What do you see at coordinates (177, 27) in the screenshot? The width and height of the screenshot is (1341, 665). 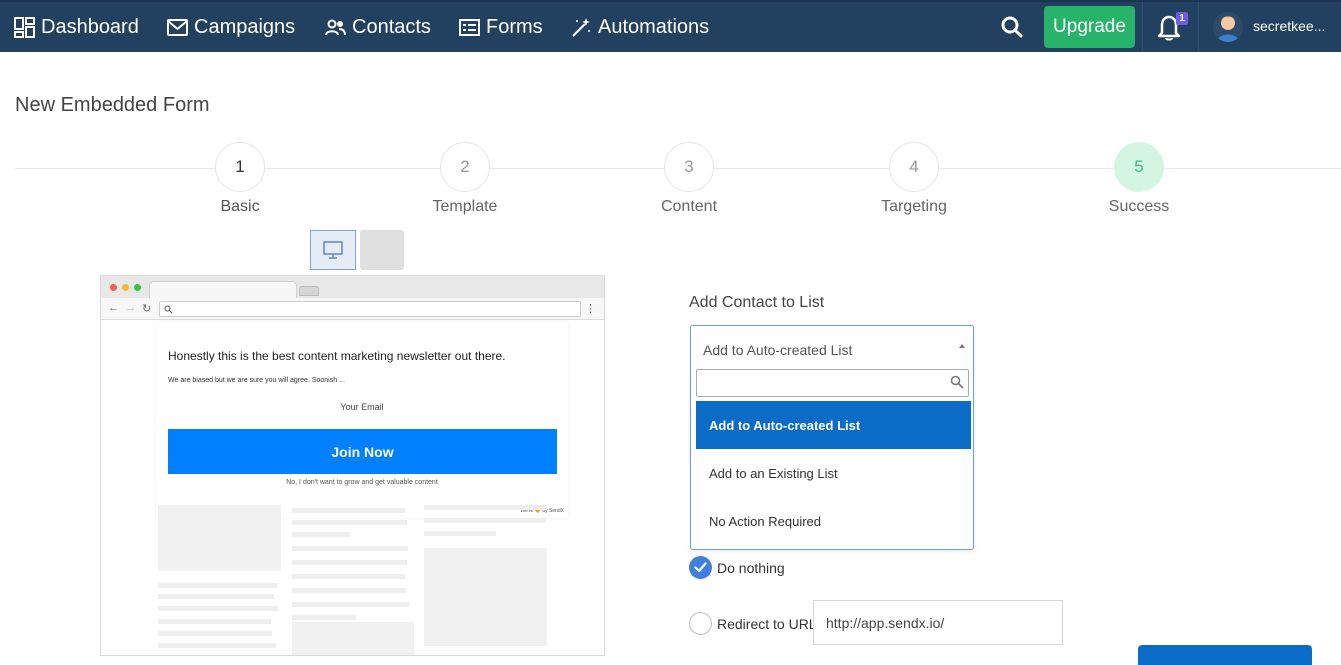 I see `envelope-icon` at bounding box center [177, 27].